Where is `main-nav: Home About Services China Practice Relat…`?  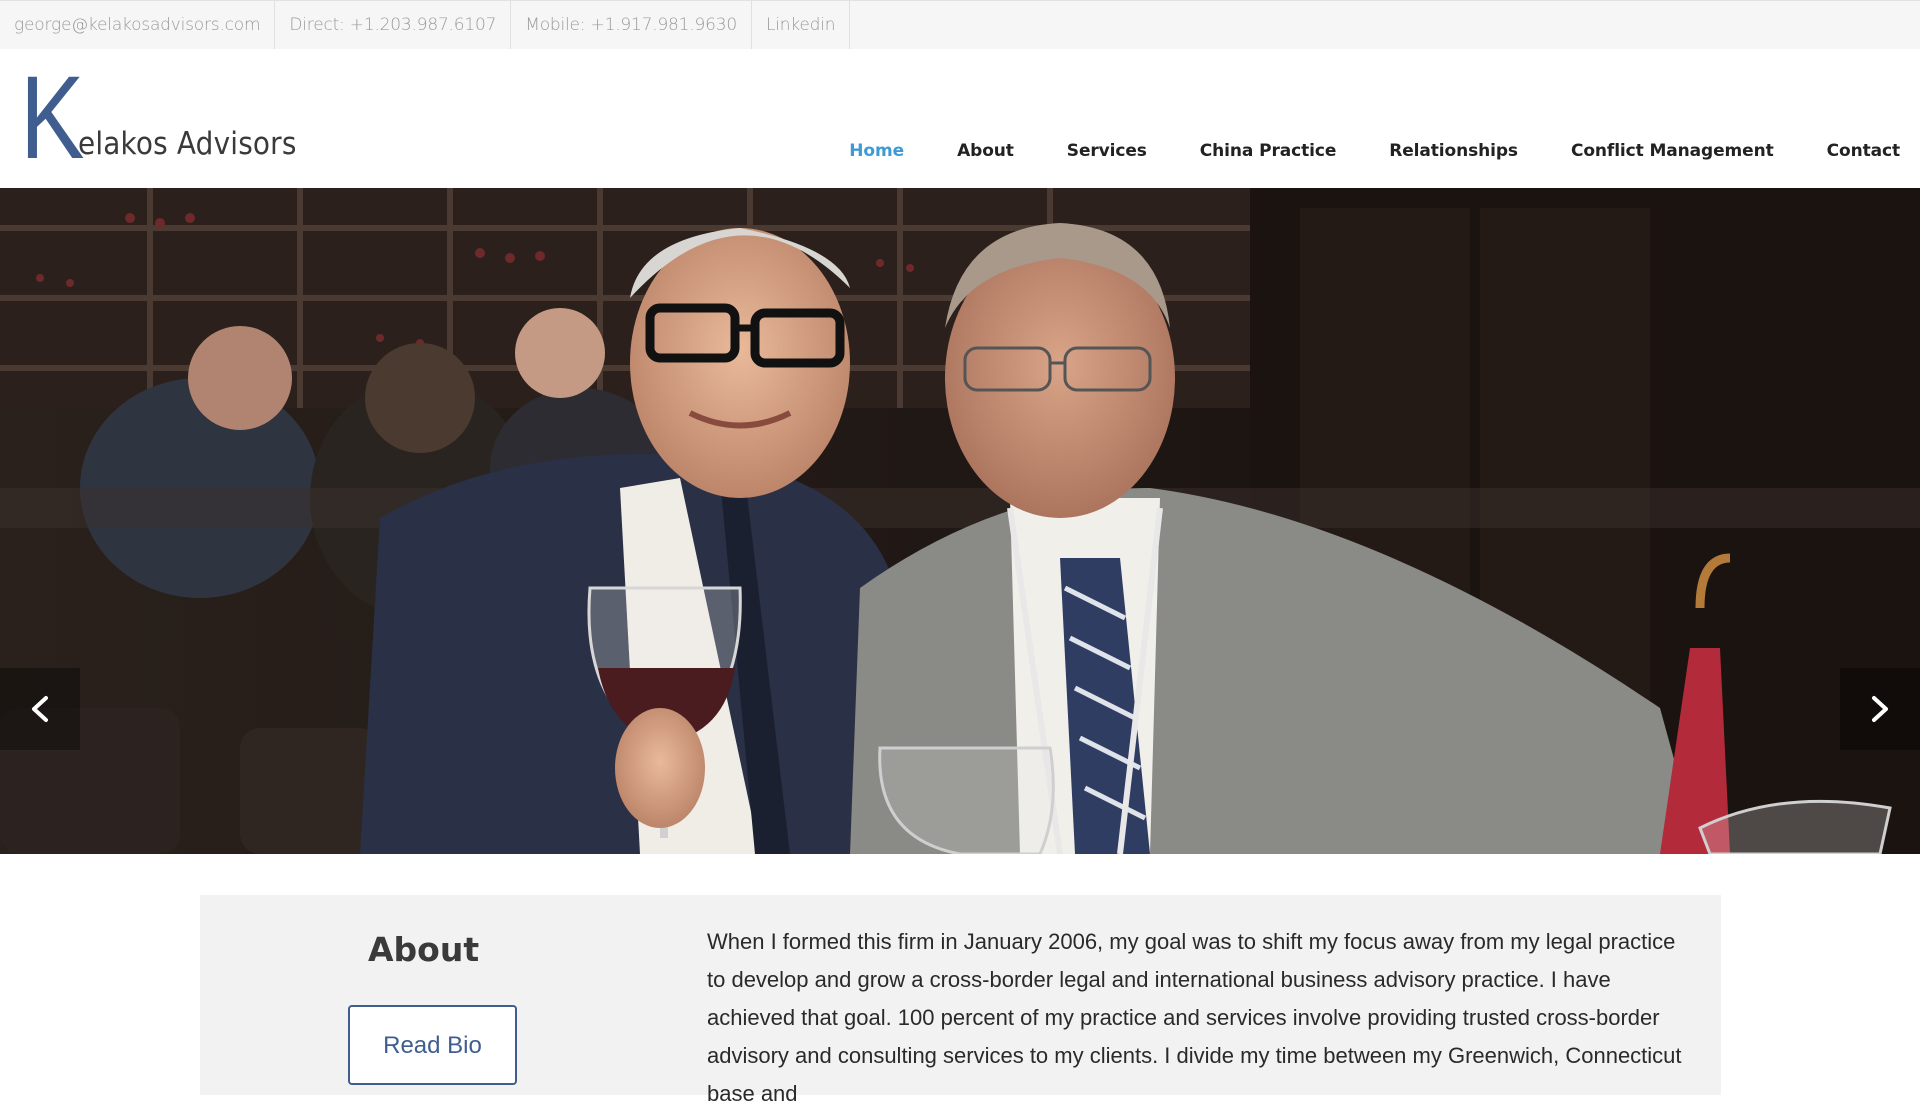
main-nav: Home About Services China Practice Relat… is located at coordinates (1348, 151).